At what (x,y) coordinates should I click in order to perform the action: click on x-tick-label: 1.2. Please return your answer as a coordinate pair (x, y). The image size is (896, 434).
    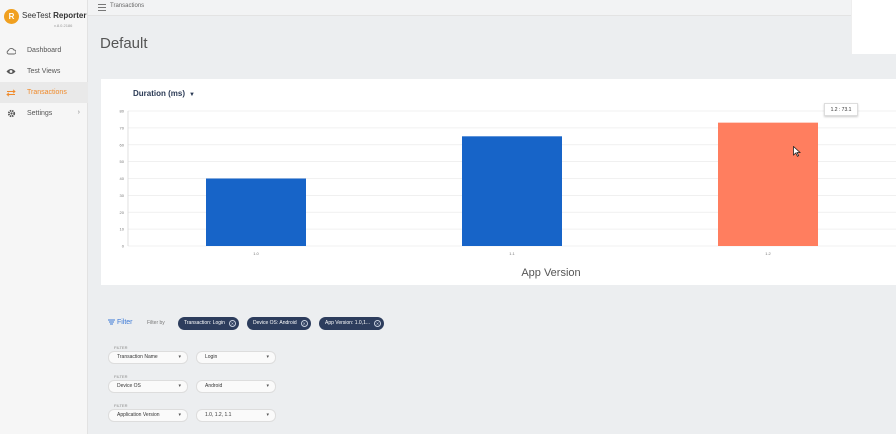
    Looking at the image, I should click on (768, 253).